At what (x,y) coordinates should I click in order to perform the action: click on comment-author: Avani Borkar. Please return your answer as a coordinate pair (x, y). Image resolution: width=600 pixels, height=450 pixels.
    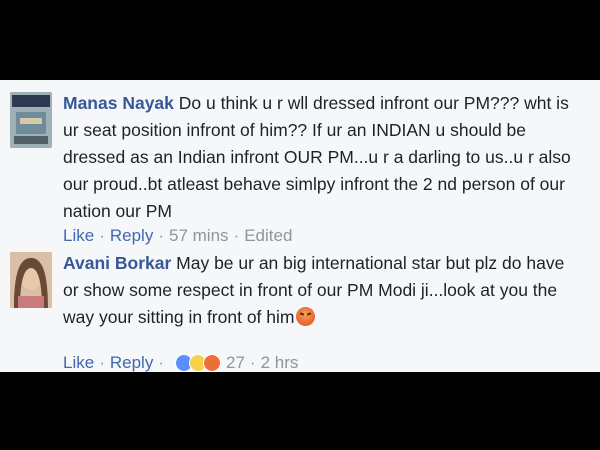
    Looking at the image, I should click on (117, 263).